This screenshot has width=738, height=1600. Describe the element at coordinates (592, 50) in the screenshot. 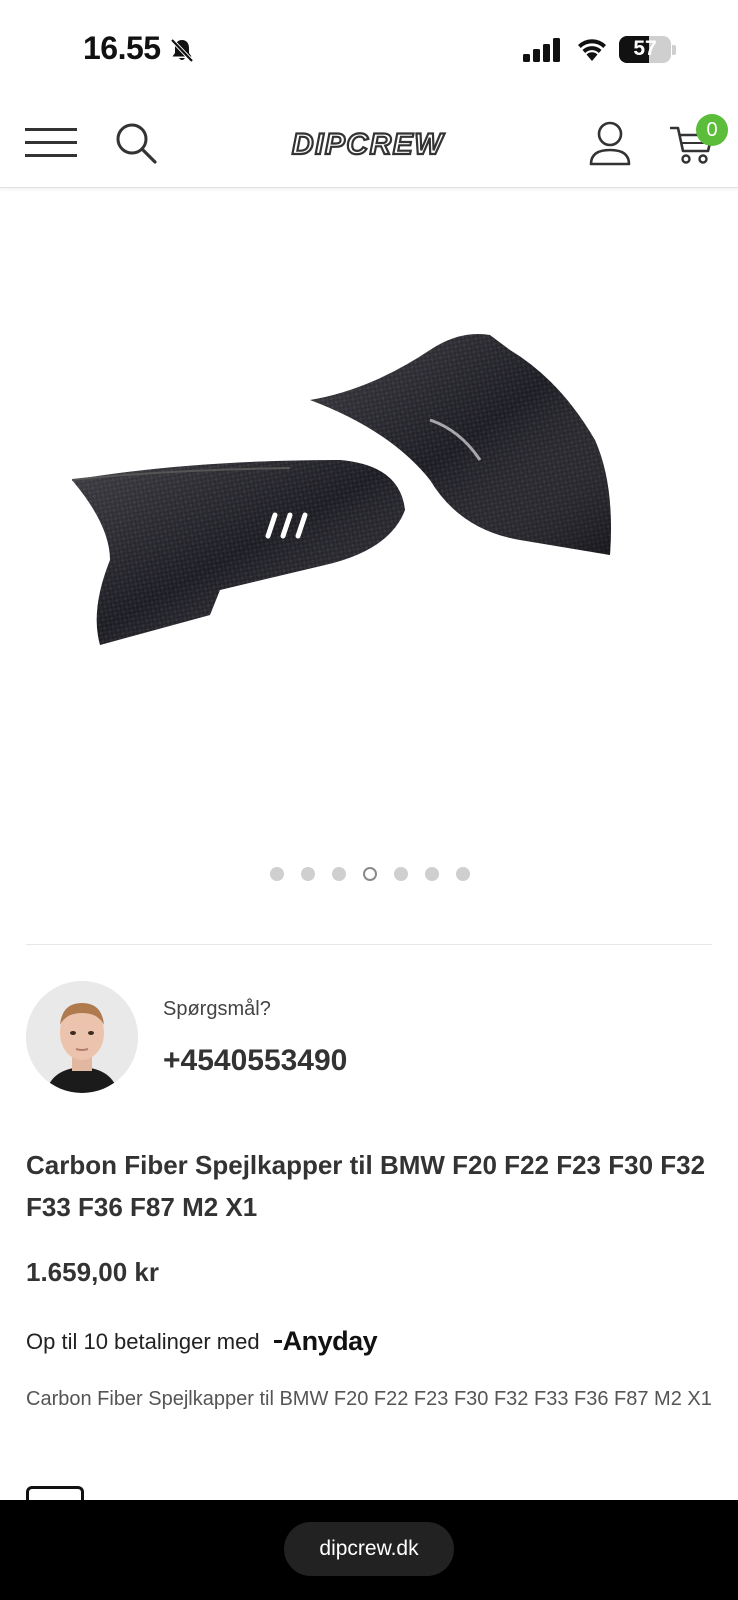

I see `wifi-icon` at that location.